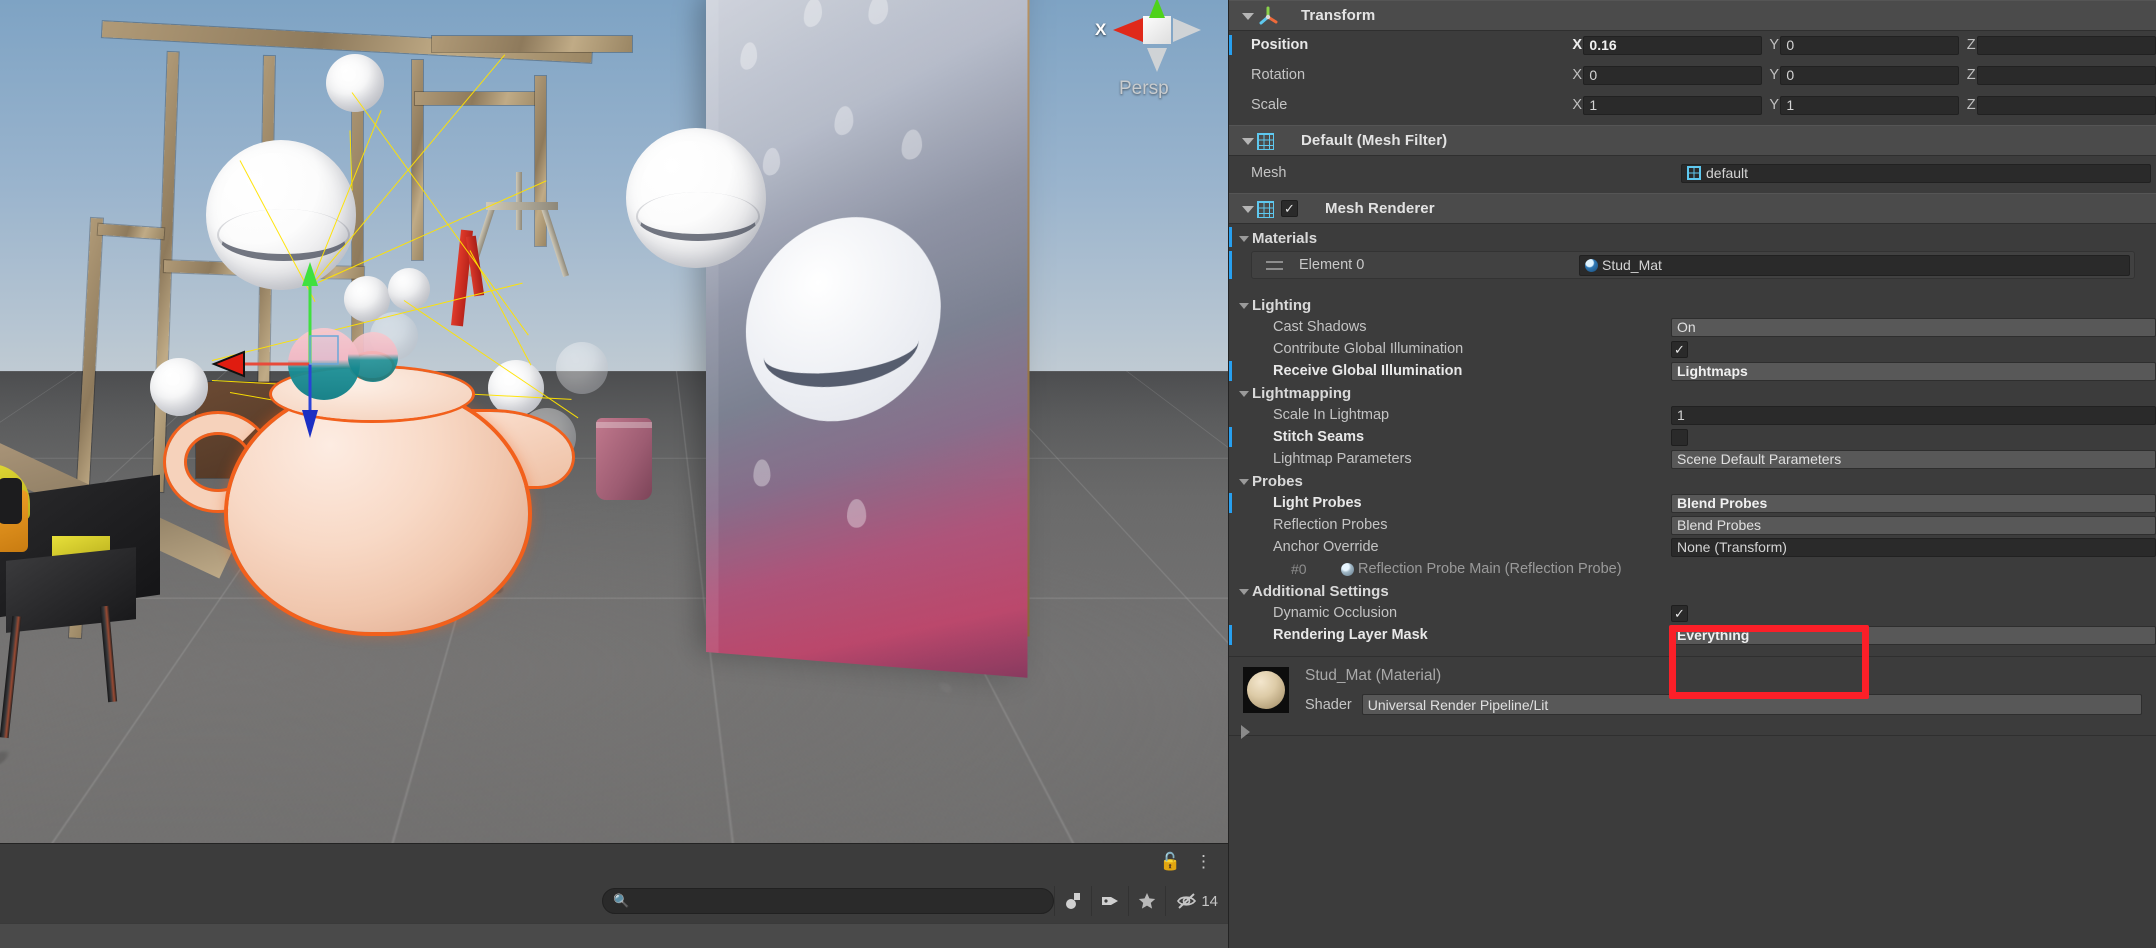 This screenshot has width=2156, height=948. I want to click on rotation-y-value: 0, so click(1790, 75).